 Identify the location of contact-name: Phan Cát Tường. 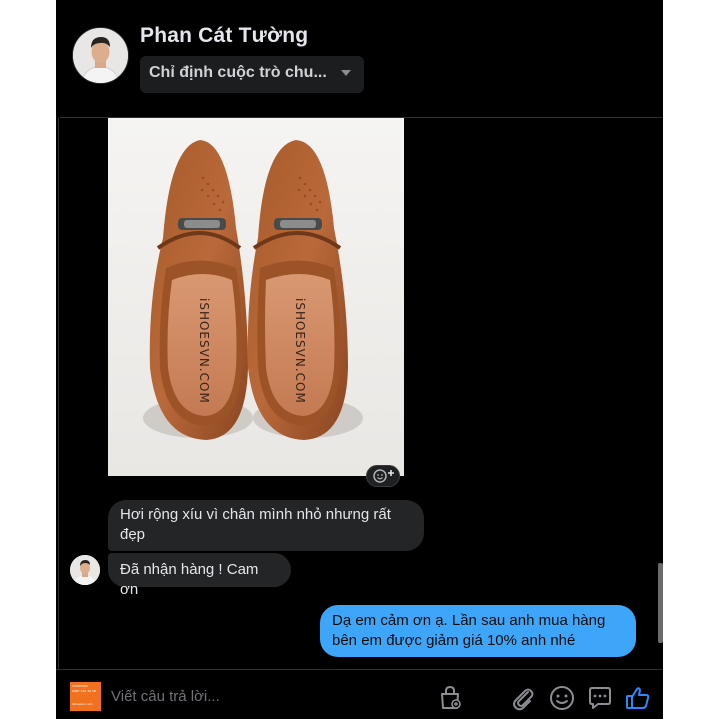
(224, 36).